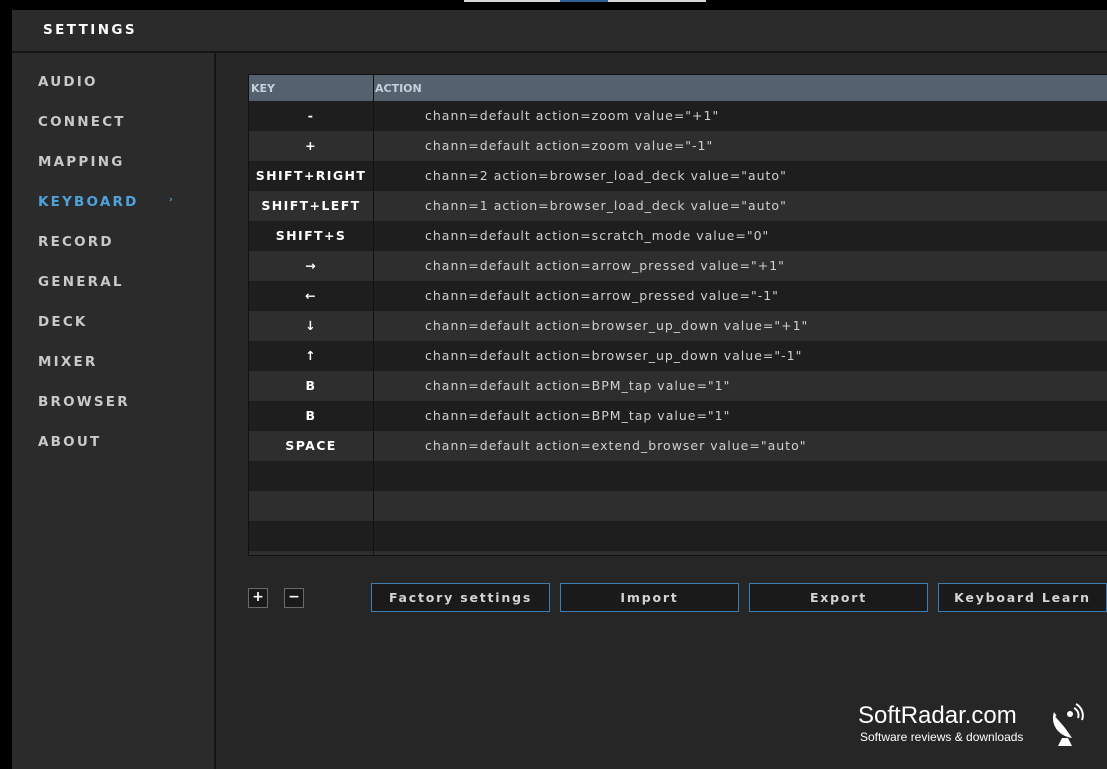 This screenshot has width=1107, height=769. What do you see at coordinates (373, 315) in the screenshot?
I see `column-divider` at bounding box center [373, 315].